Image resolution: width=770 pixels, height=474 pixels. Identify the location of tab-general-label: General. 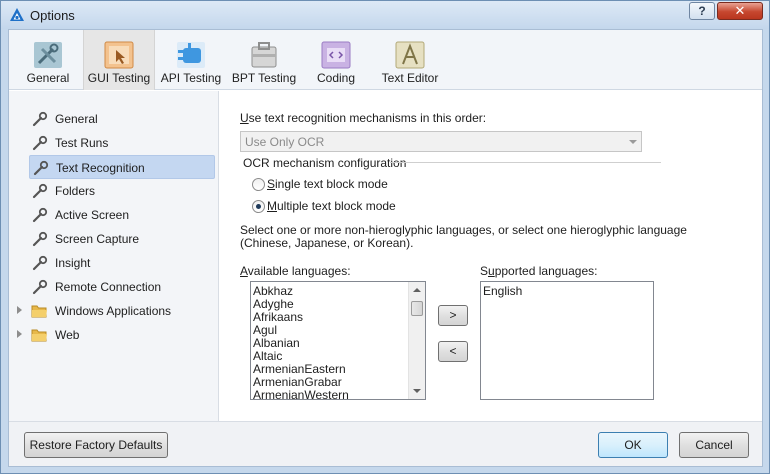
(48, 78).